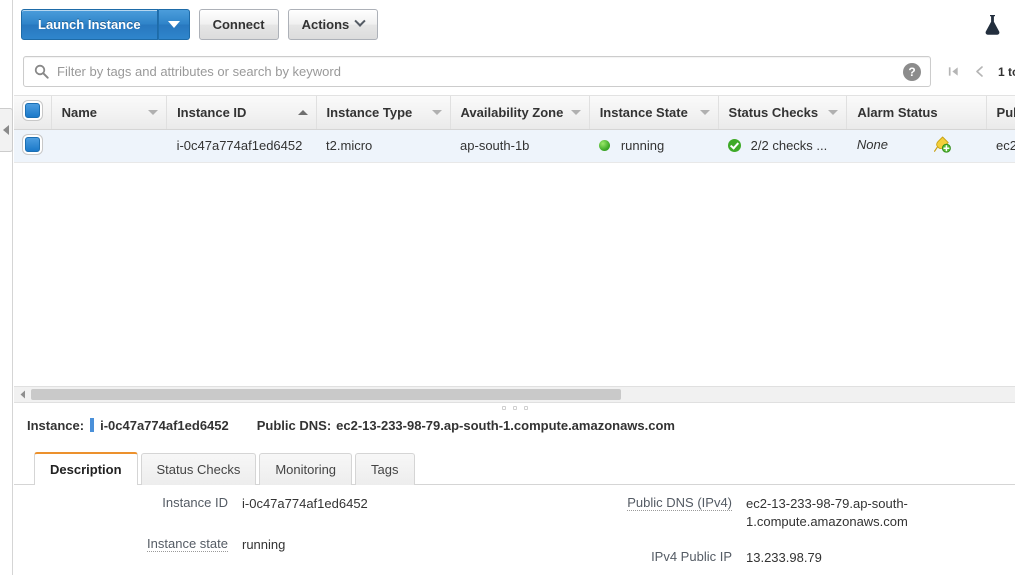 The width and height of the screenshot is (1015, 575). I want to click on collapse-arrow-icon, so click(6, 130).